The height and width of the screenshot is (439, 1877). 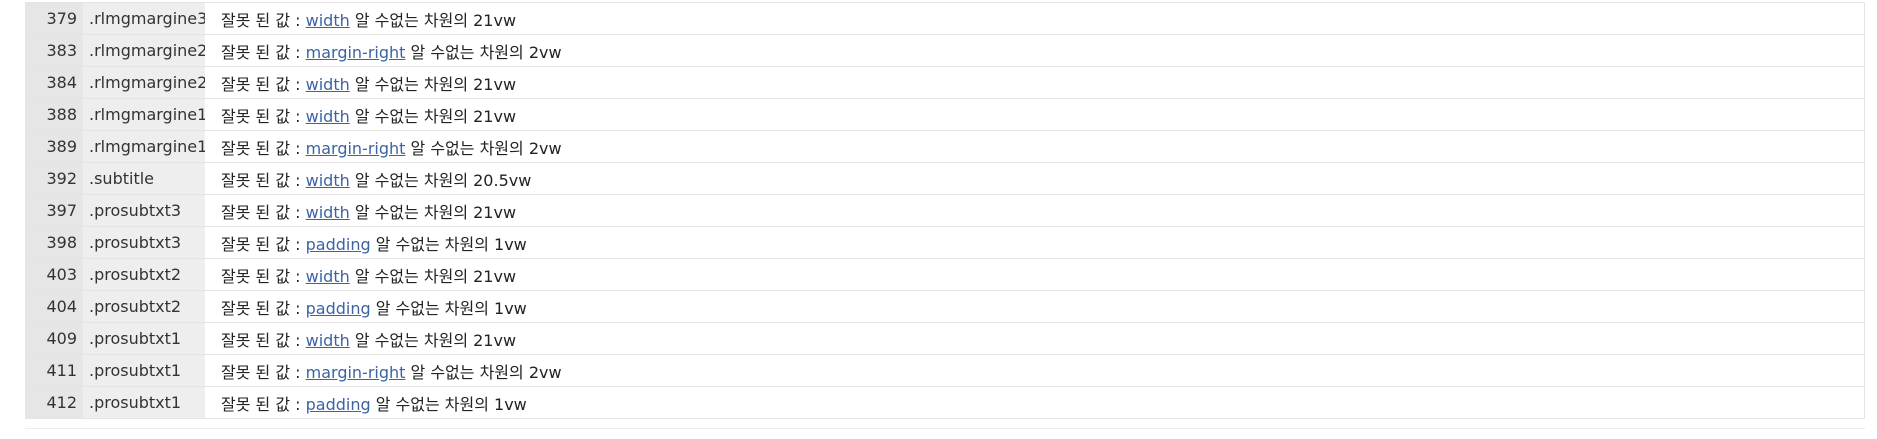 I want to click on line-number-cell: 409, so click(x=54, y=338).